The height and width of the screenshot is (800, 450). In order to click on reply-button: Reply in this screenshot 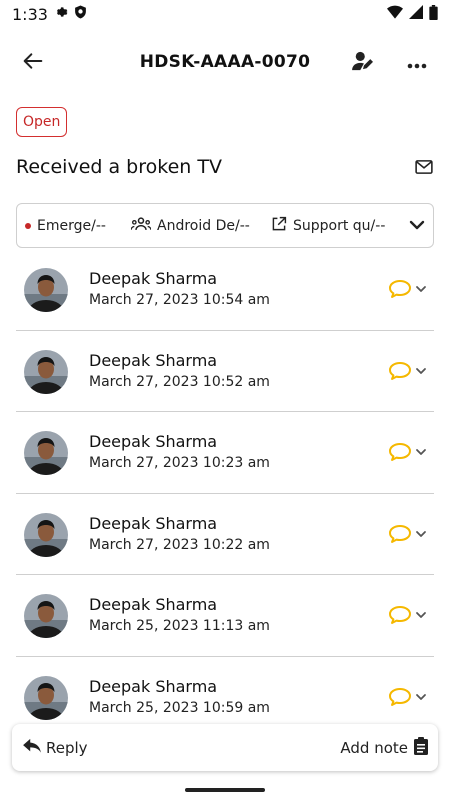, I will do `click(55, 748)`.